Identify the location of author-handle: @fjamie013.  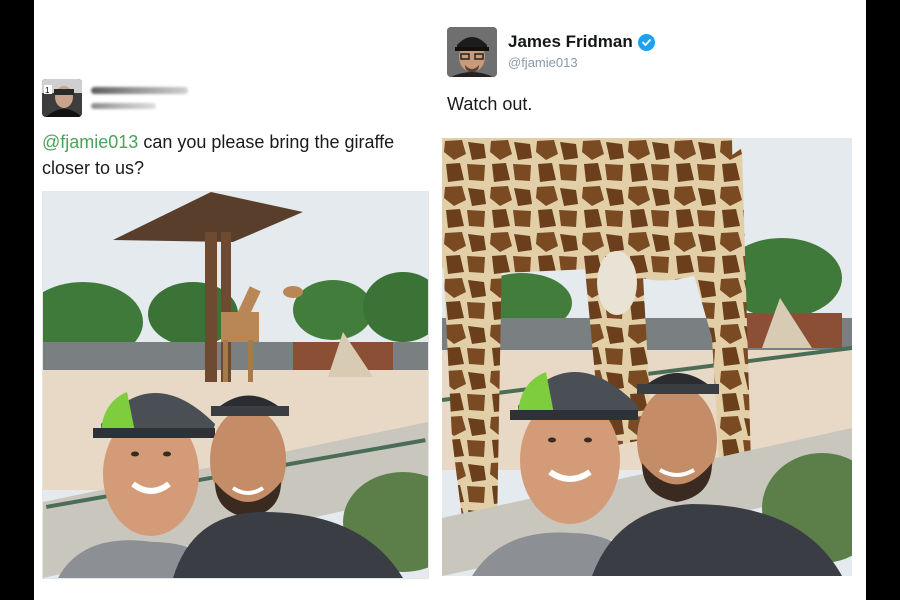
(543, 62).